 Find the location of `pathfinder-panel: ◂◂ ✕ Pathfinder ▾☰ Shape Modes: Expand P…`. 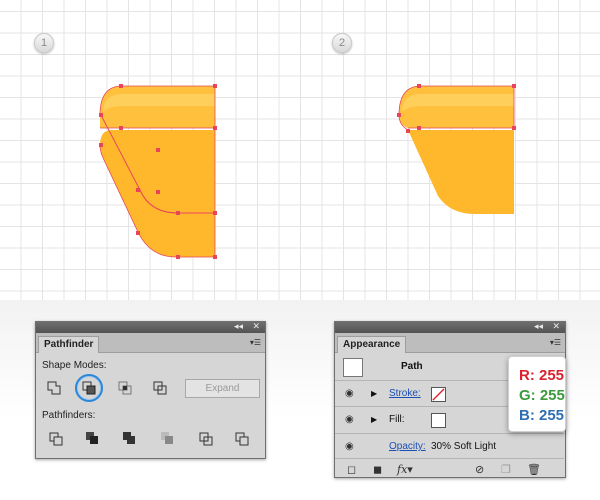

pathfinder-panel: ◂◂ ✕ Pathfinder ▾☰ Shape Modes: Expand P… is located at coordinates (150, 390).